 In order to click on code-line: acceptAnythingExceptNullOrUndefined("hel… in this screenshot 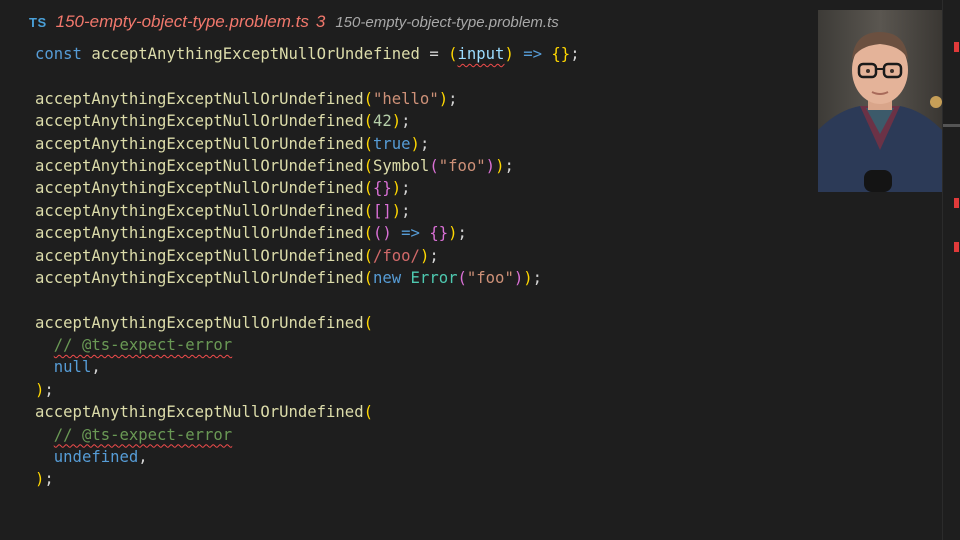, I will do `click(246, 98)`.